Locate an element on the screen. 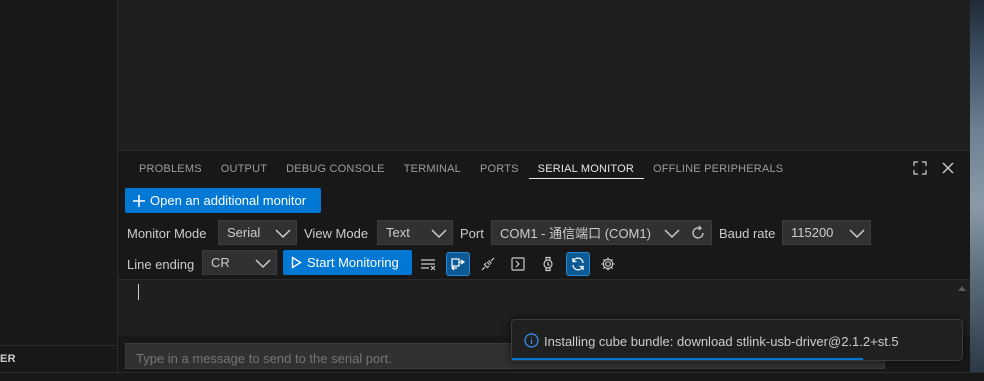 The width and height of the screenshot is (984, 381). port-select: COM1 - 通信端口 (COM1) is located at coordinates (601, 232).